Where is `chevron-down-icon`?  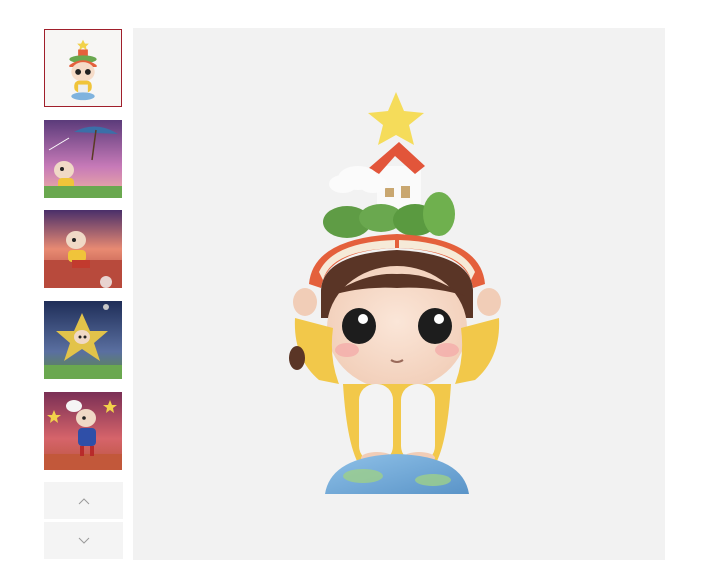 chevron-down-icon is located at coordinates (83, 540).